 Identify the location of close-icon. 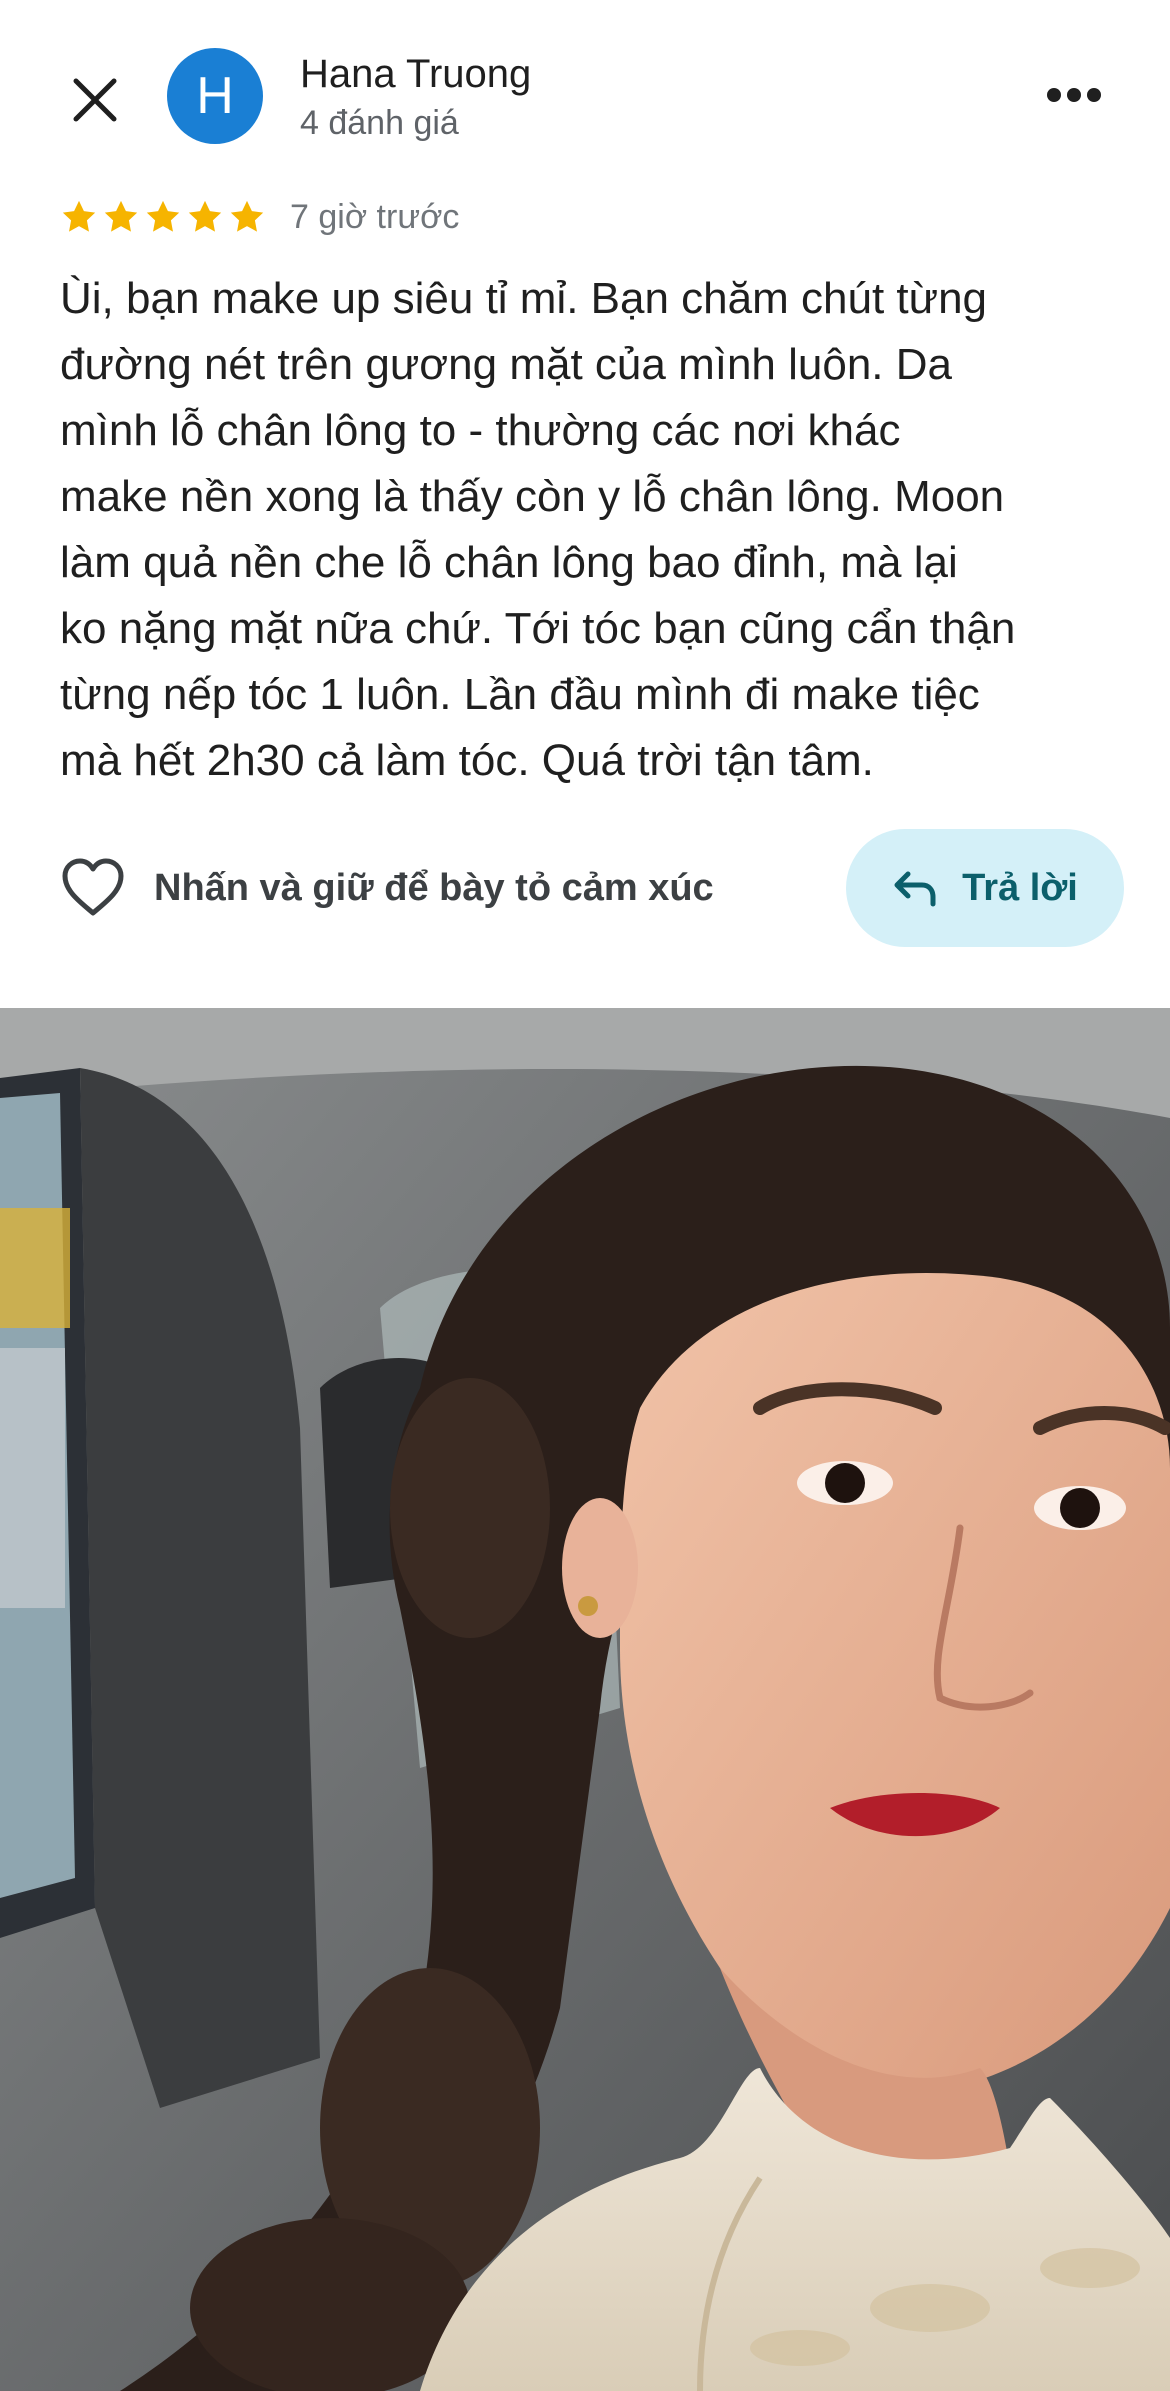
(95, 100).